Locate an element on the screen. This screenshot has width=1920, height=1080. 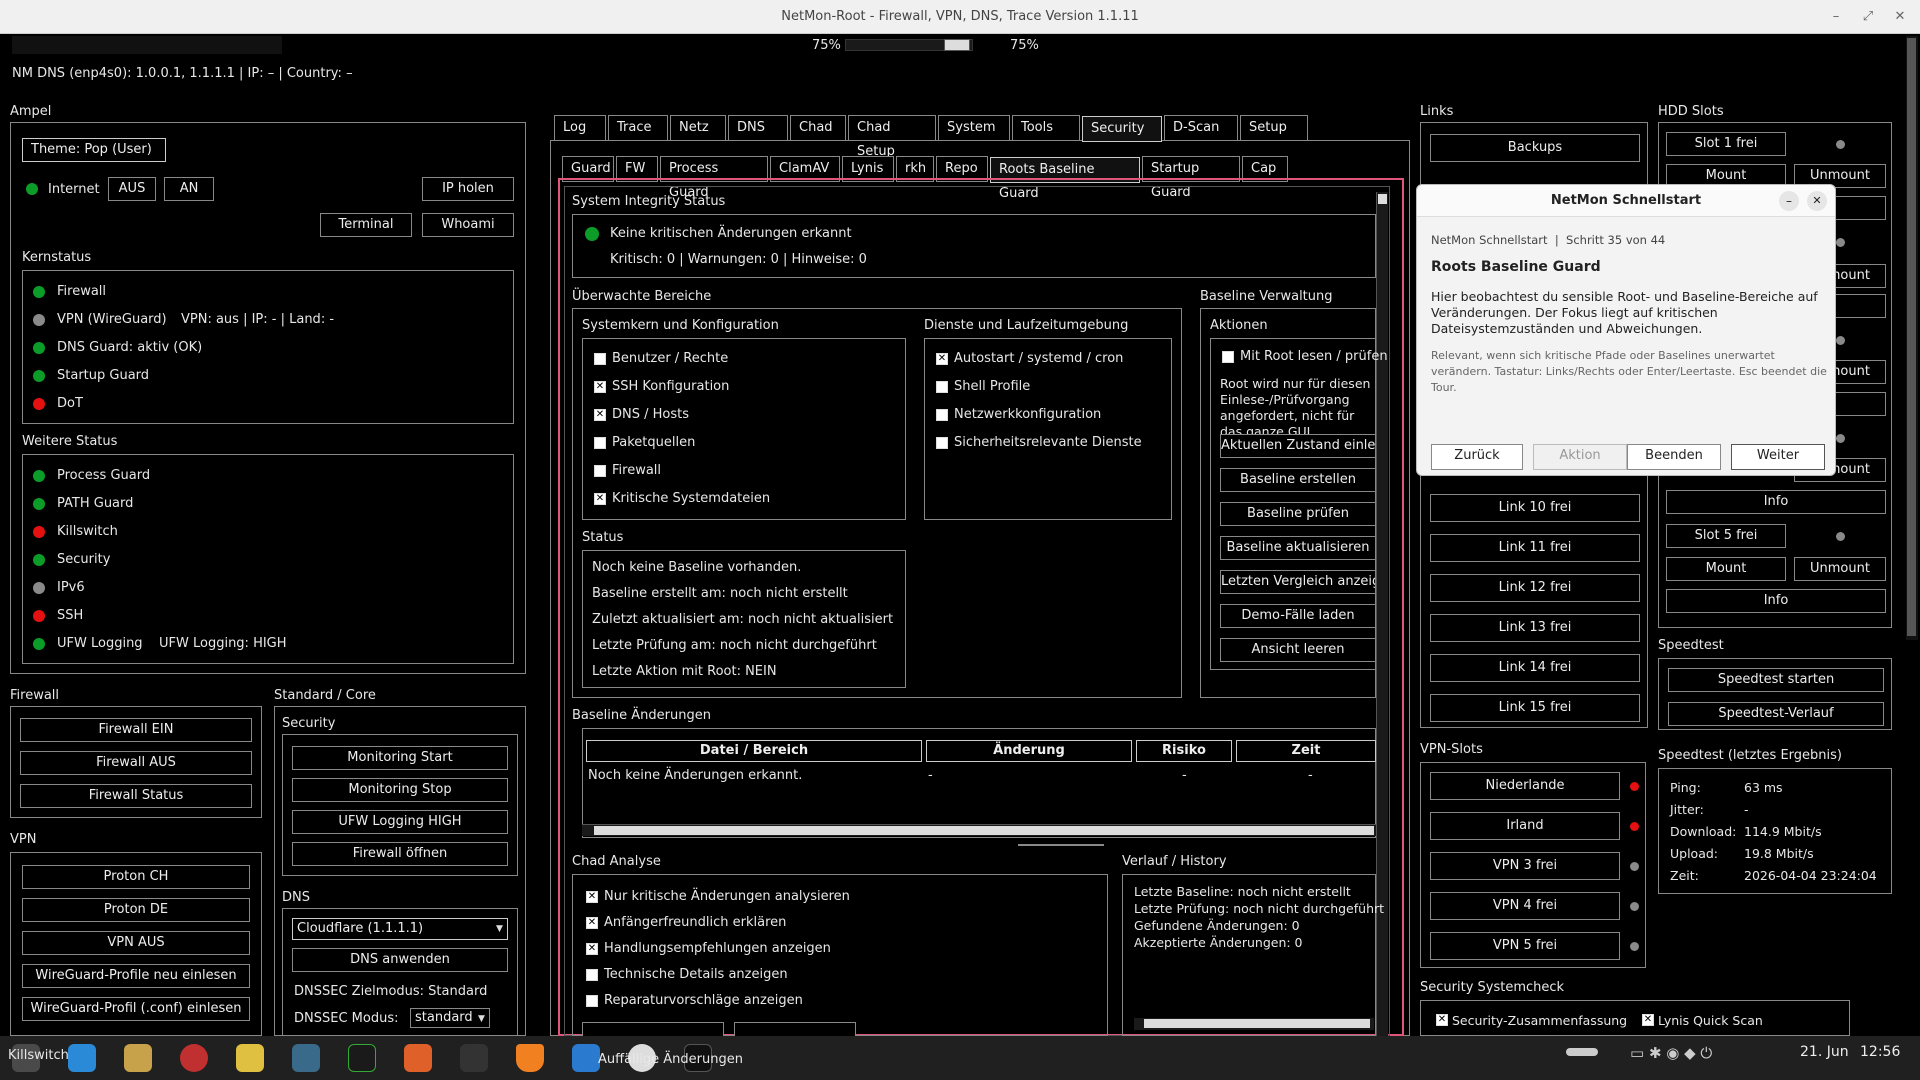
wireguard-import-button: WireGuard-Profil (.conf) einlesen is located at coordinates (136, 1009).